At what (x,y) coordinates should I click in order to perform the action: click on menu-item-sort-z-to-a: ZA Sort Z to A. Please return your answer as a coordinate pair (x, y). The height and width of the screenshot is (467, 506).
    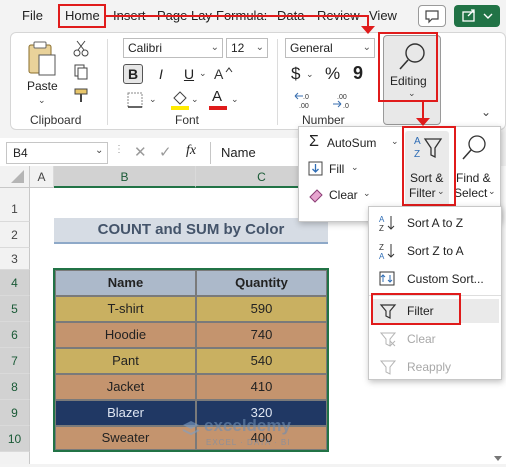
    Looking at the image, I should click on (435, 251).